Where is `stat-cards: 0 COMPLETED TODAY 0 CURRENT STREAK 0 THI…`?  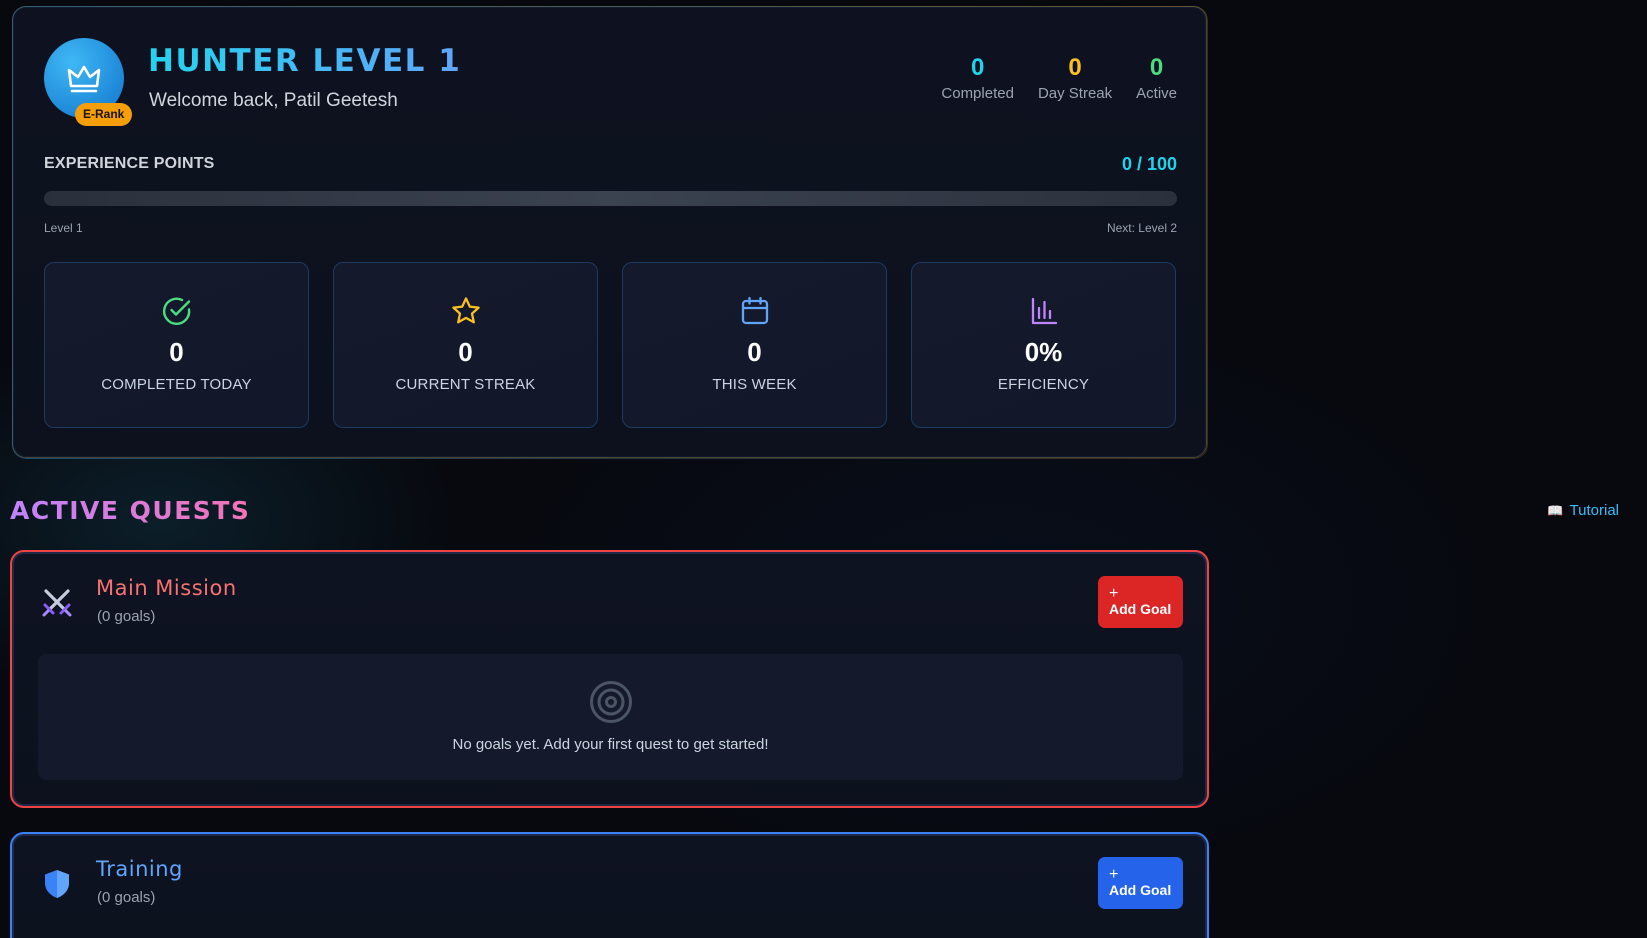 stat-cards: 0 COMPLETED TODAY 0 CURRENT STREAK 0 THI… is located at coordinates (610, 345).